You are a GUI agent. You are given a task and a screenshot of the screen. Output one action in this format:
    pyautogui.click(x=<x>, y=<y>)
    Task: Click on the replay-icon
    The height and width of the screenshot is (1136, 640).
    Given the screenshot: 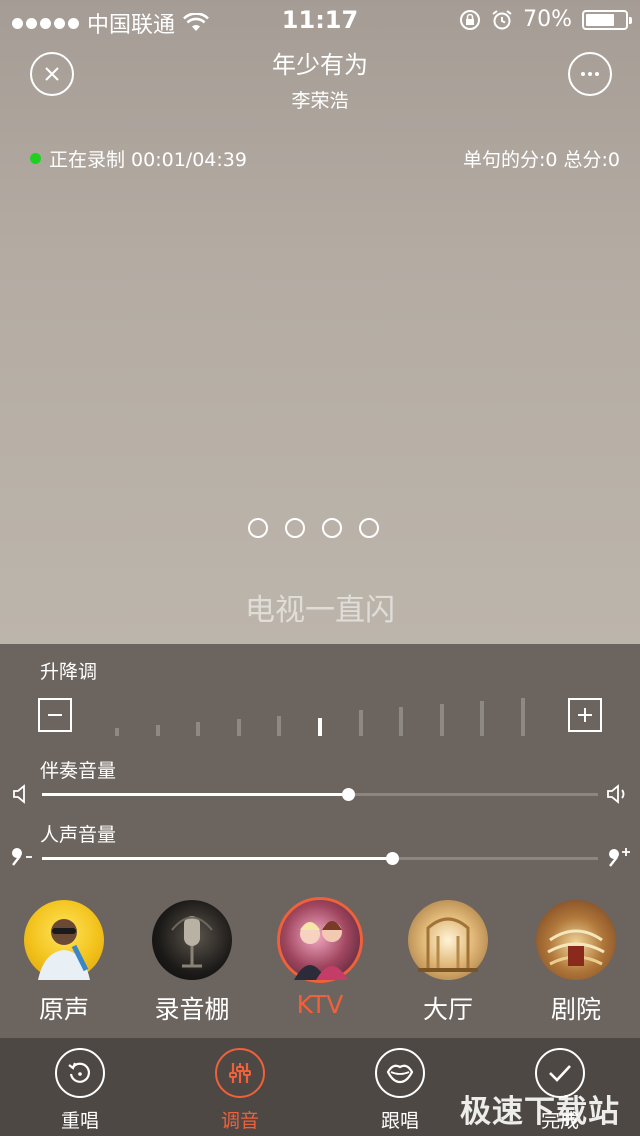 What is the action you would take?
    pyautogui.click(x=79, y=1072)
    